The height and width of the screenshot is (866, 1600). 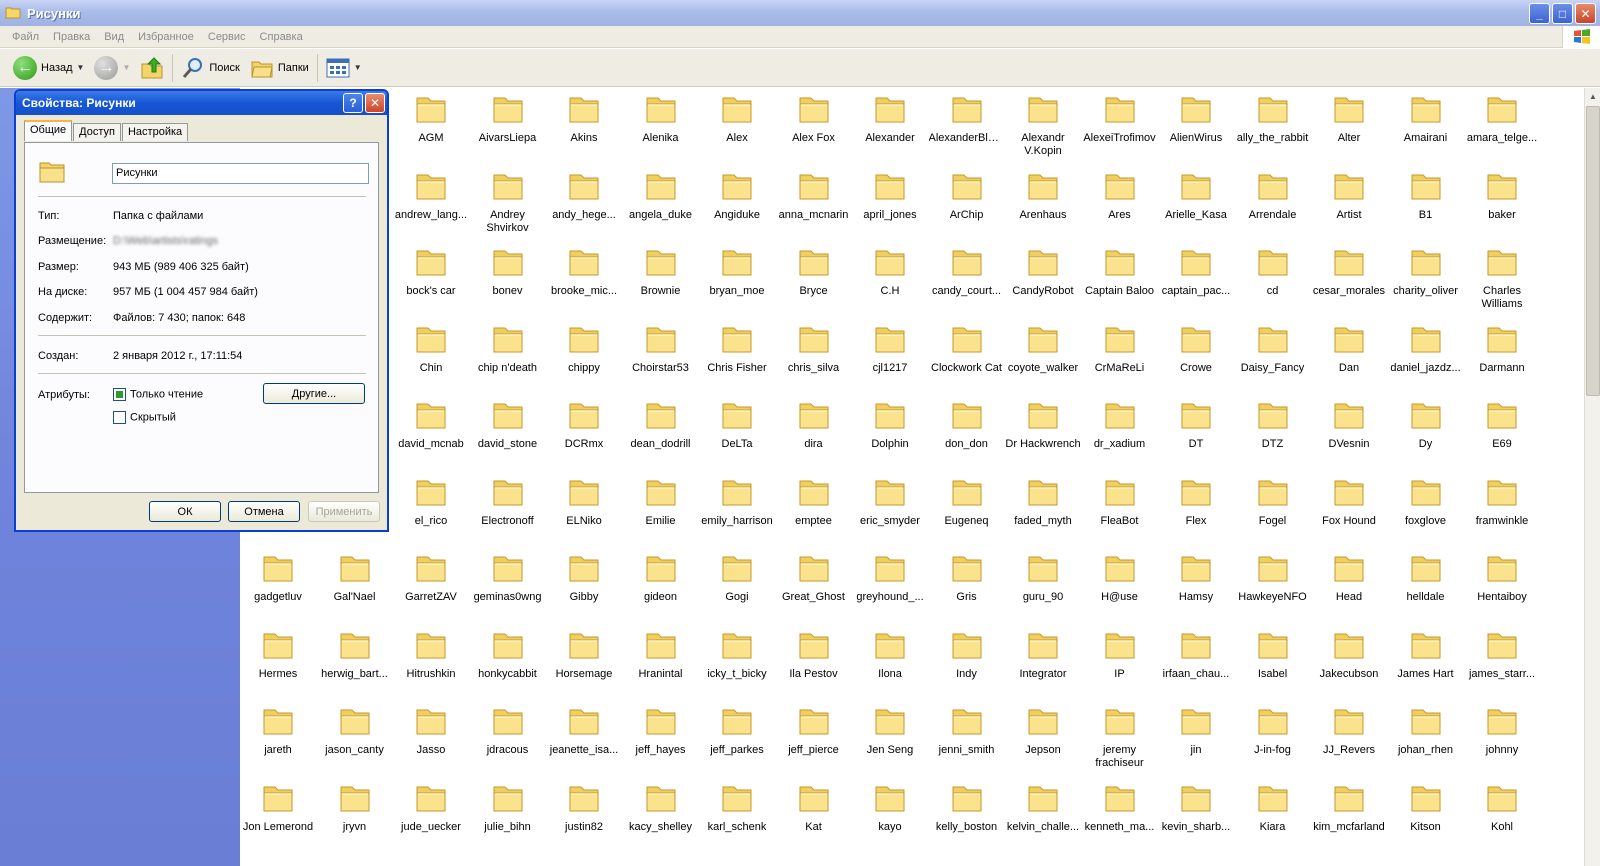 I want to click on folder-item: Alex, so click(x=737, y=119).